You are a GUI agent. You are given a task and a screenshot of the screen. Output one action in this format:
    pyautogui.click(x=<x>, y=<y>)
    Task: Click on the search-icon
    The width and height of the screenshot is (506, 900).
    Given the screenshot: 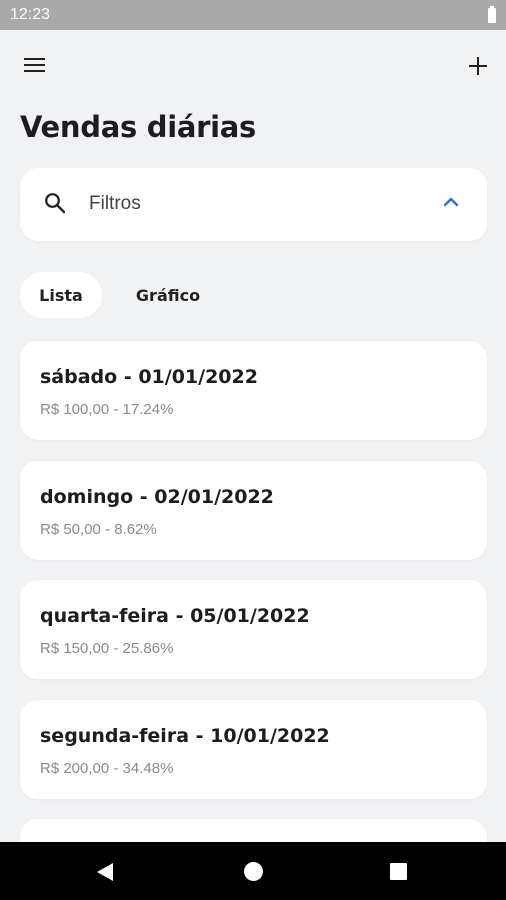 What is the action you would take?
    pyautogui.click(x=55, y=203)
    